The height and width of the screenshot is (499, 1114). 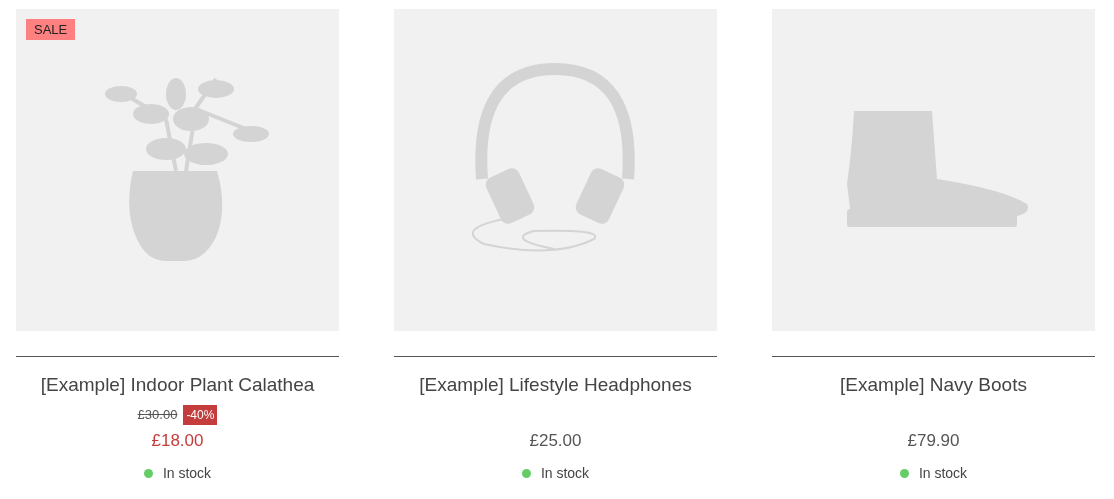 What do you see at coordinates (200, 415) in the screenshot?
I see `discount-badge: -40%` at bounding box center [200, 415].